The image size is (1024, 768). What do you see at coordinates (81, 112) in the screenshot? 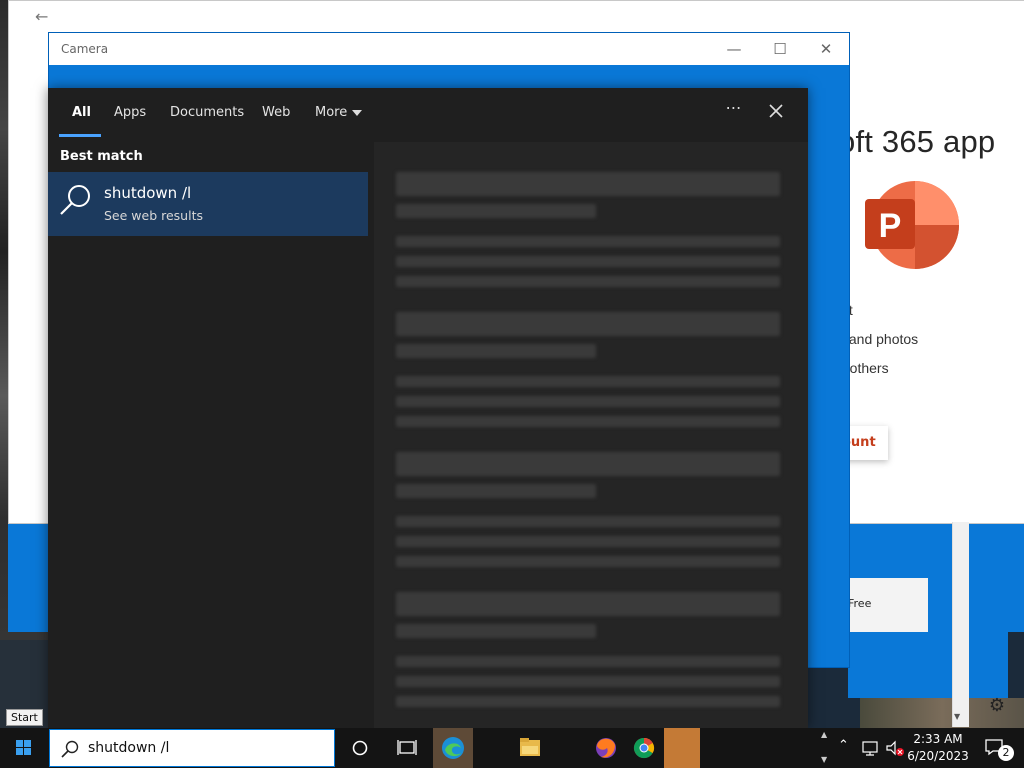
I see `tab-all: All` at bounding box center [81, 112].